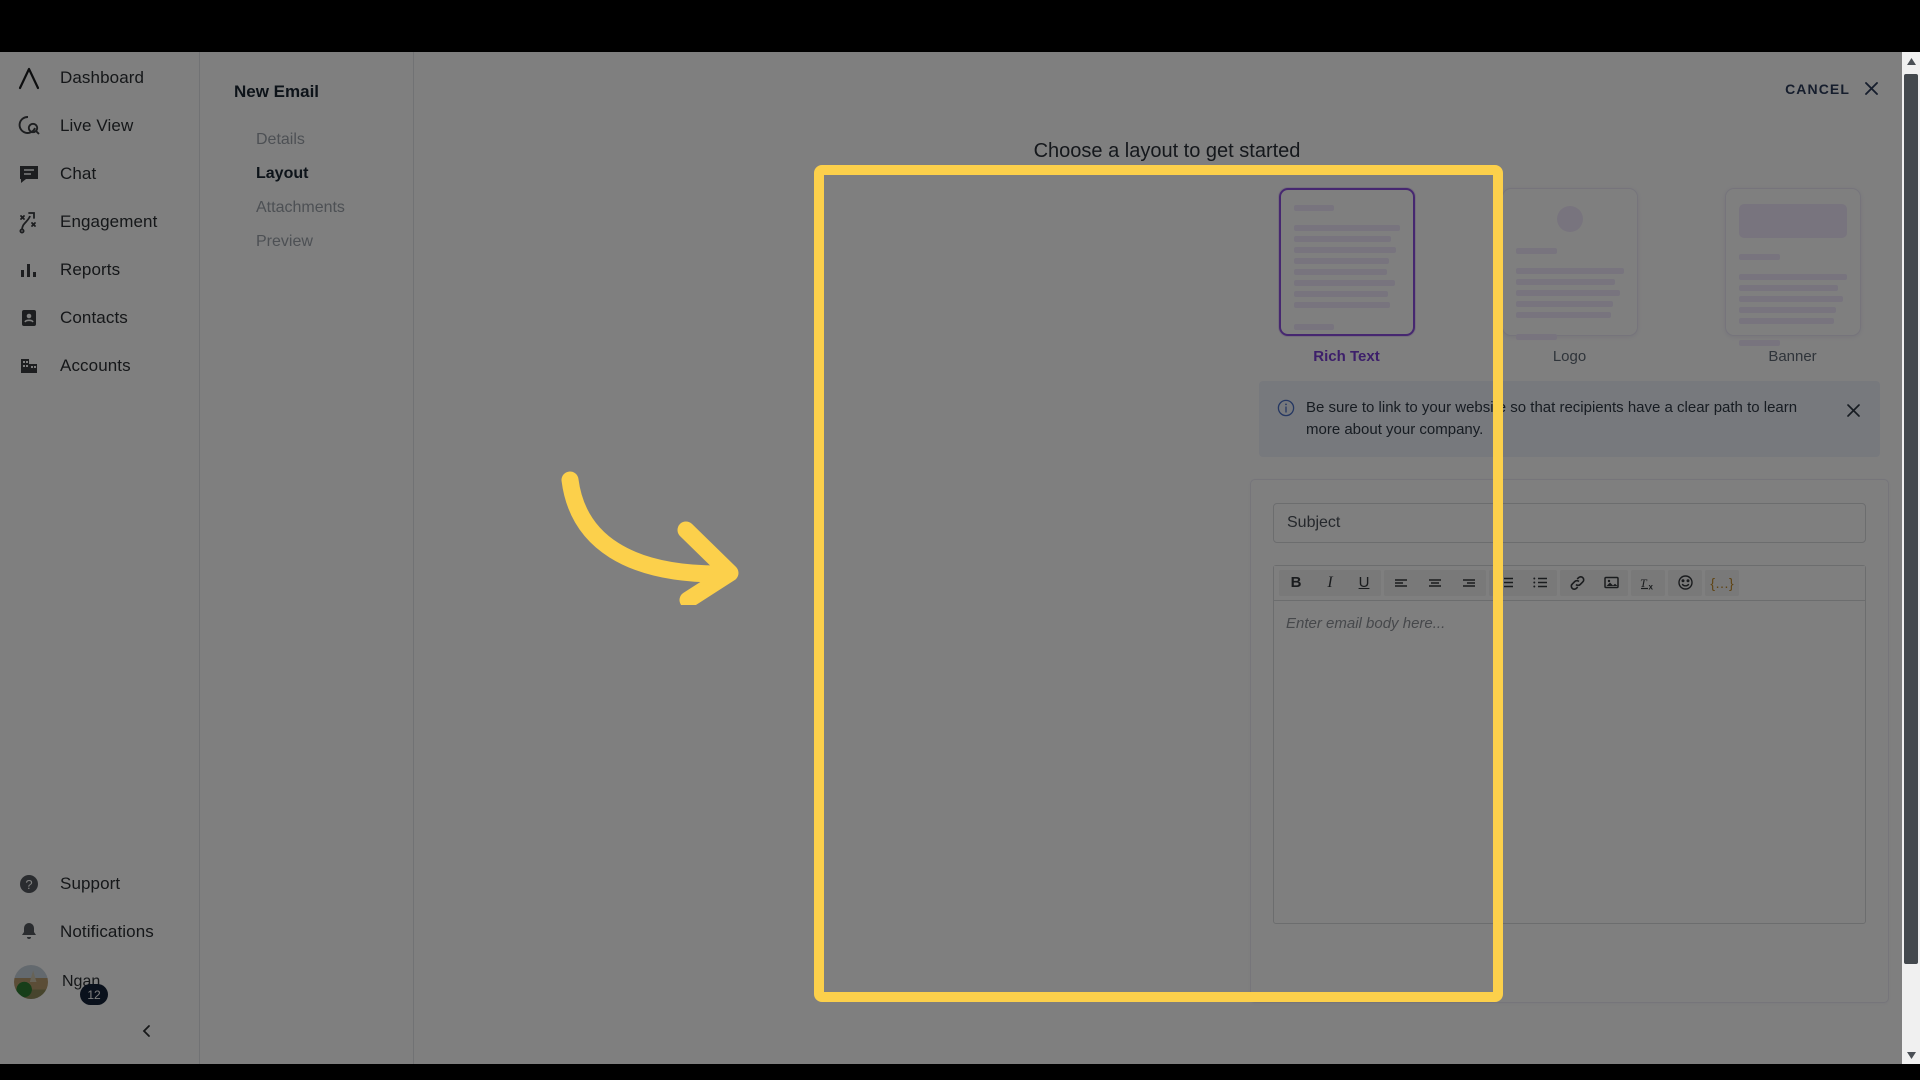 The image size is (1920, 1080). I want to click on sidebar-item-label: Dashboard, so click(102, 77).